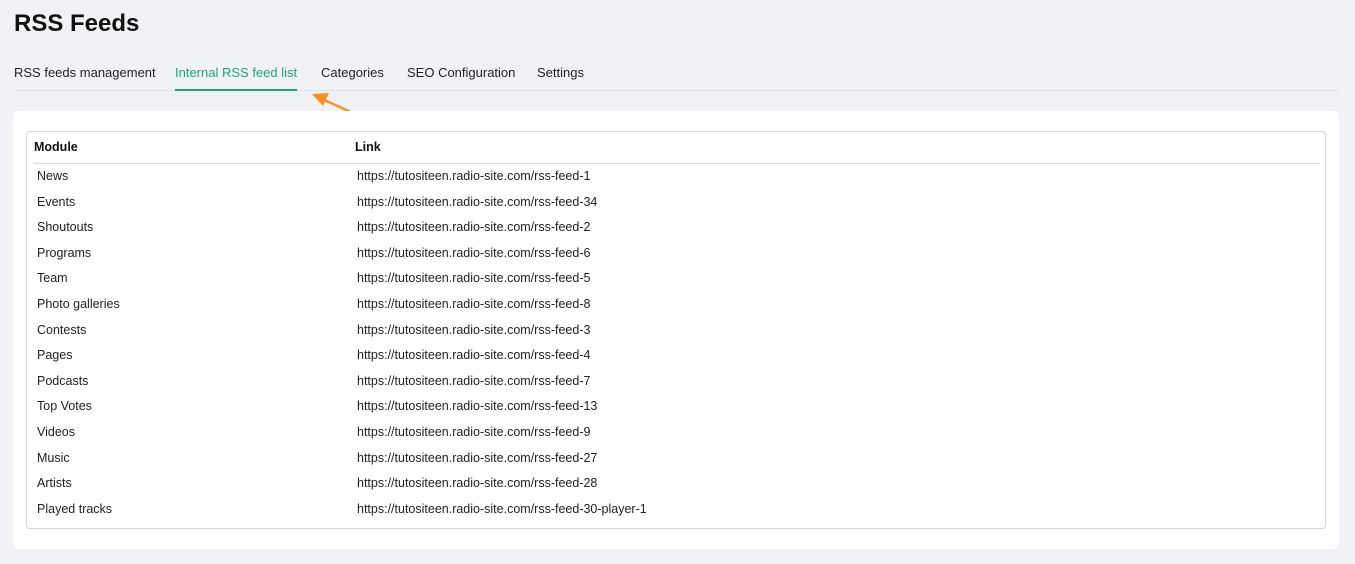 This screenshot has height=564, width=1355. Describe the element at coordinates (64, 252) in the screenshot. I see `module-cell: Programs` at that location.